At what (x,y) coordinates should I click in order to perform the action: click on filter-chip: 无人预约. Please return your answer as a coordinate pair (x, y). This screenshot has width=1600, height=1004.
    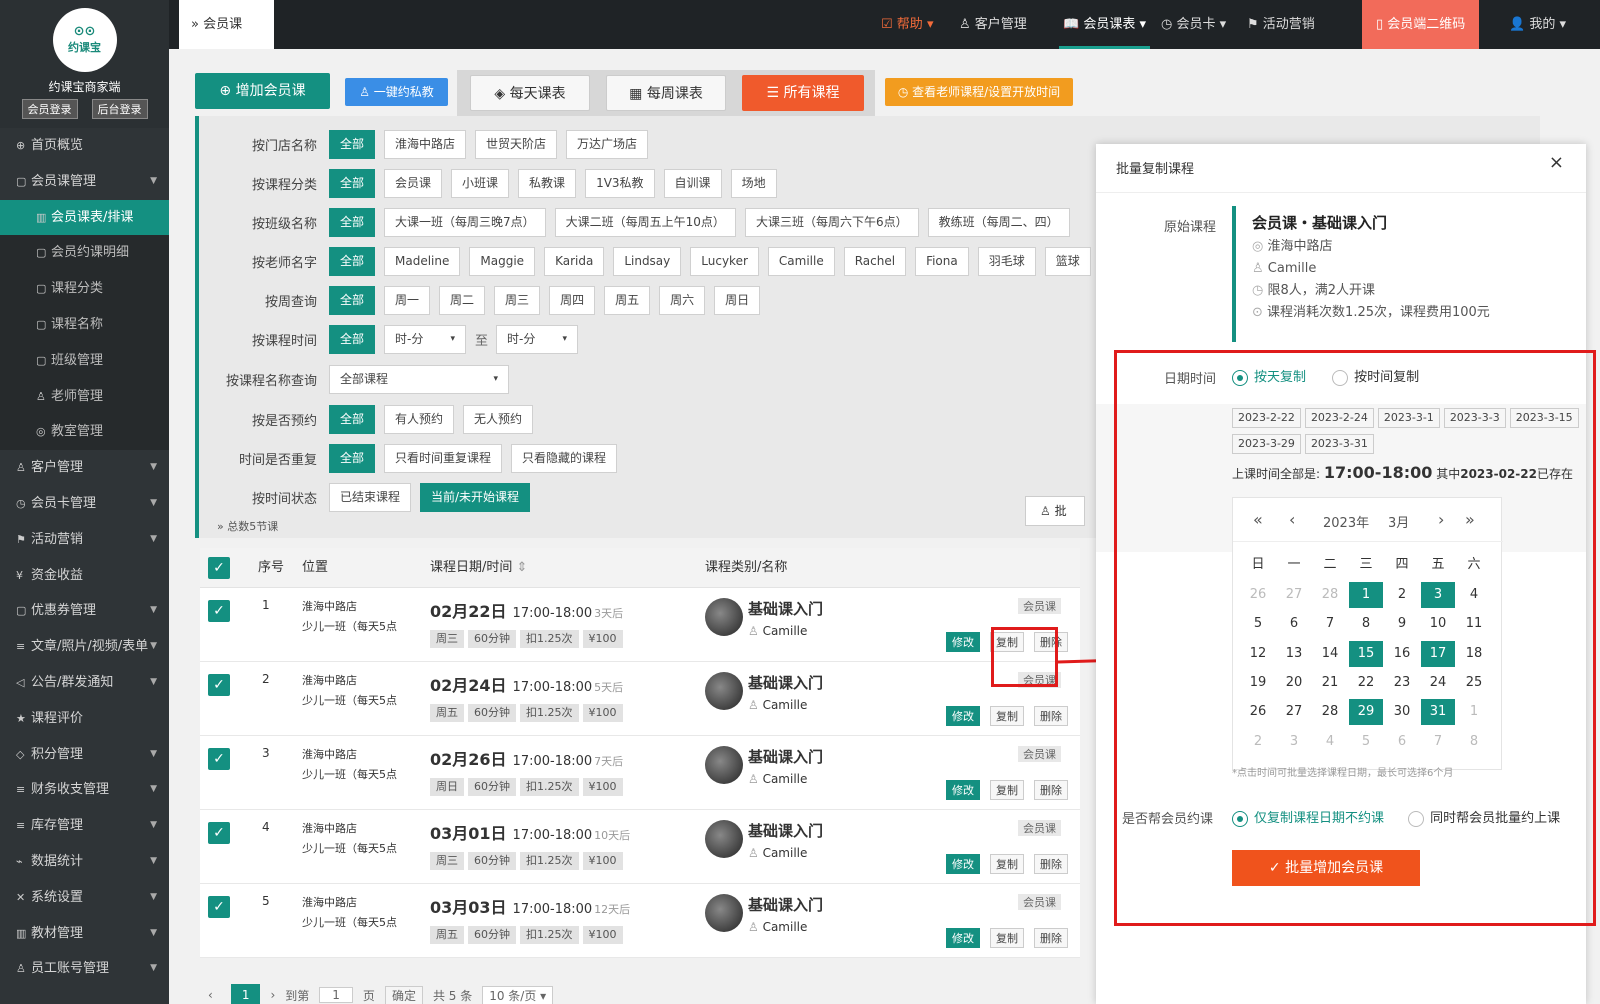
    Looking at the image, I should click on (498, 419).